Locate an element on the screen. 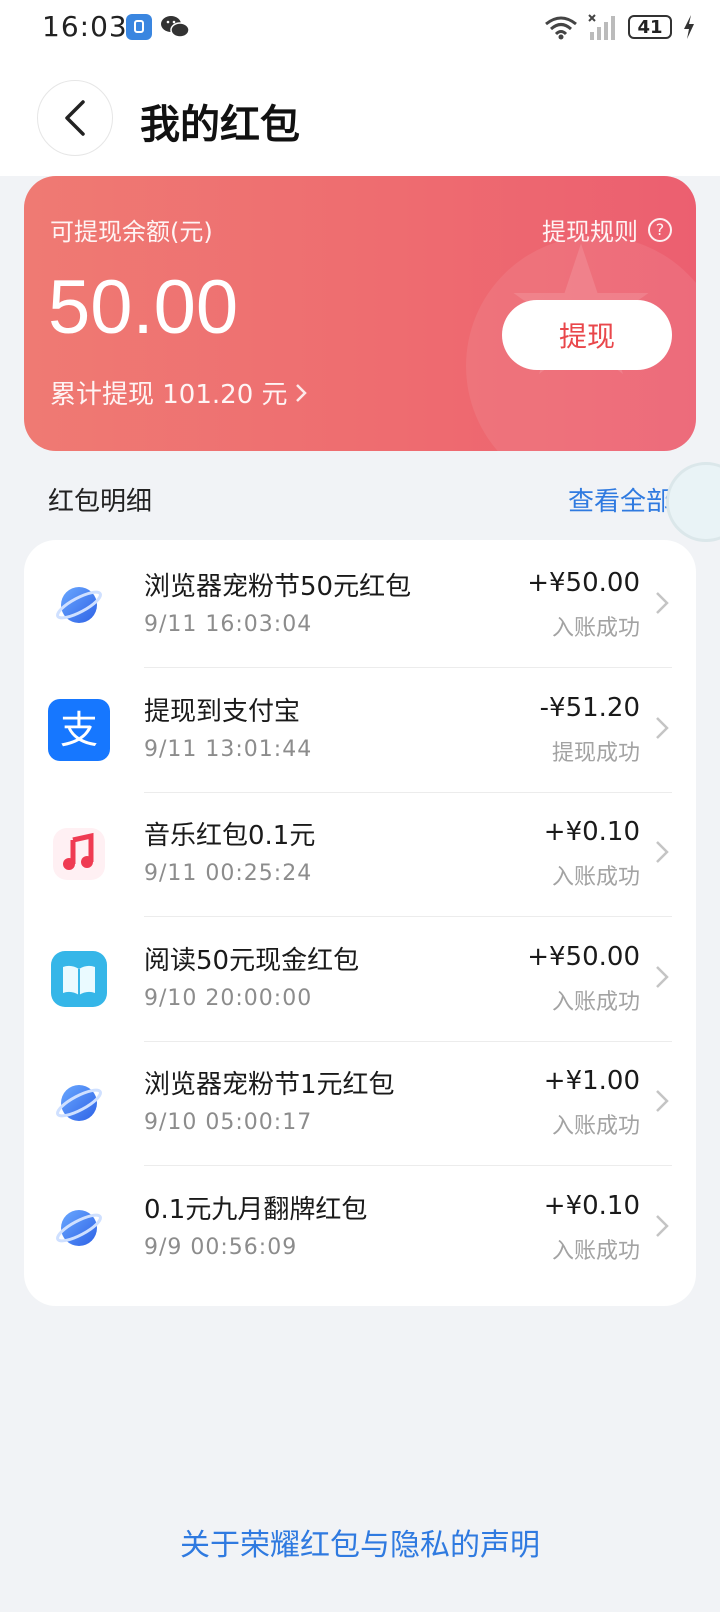 The height and width of the screenshot is (1612, 720). page-title: 我的红包 is located at coordinates (220, 125).